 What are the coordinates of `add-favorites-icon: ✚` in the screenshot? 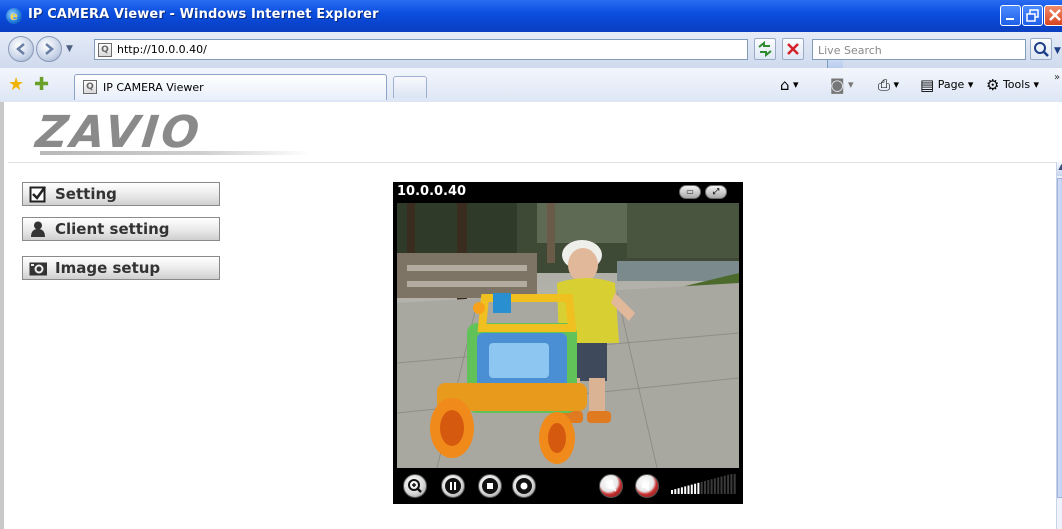 It's located at (41, 84).